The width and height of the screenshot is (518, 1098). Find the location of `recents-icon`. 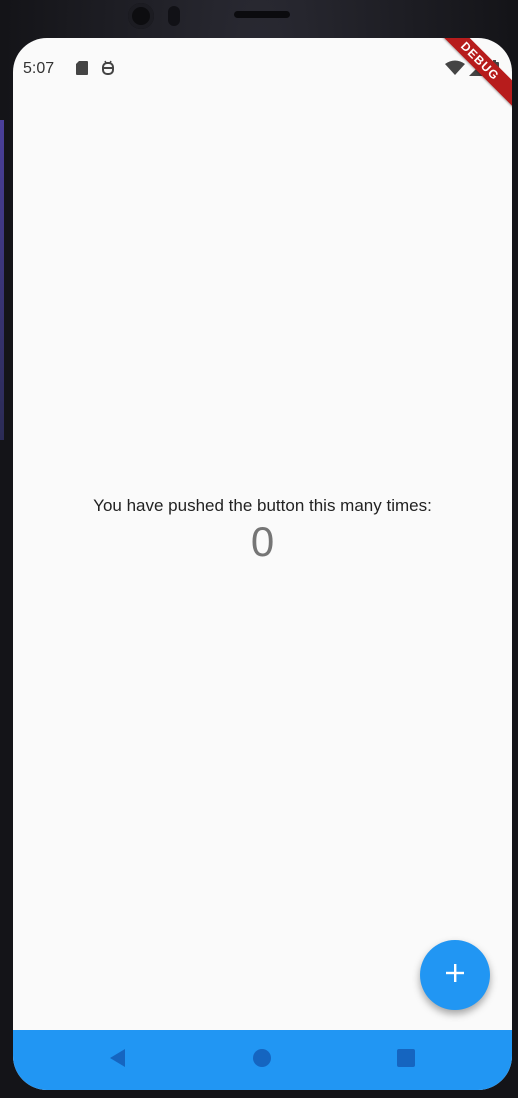

recents-icon is located at coordinates (406, 1060).